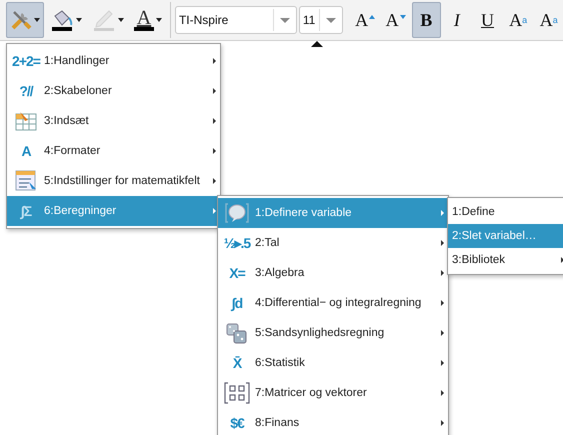  I want to click on menu-item-glyph: ∫d, so click(237, 303).